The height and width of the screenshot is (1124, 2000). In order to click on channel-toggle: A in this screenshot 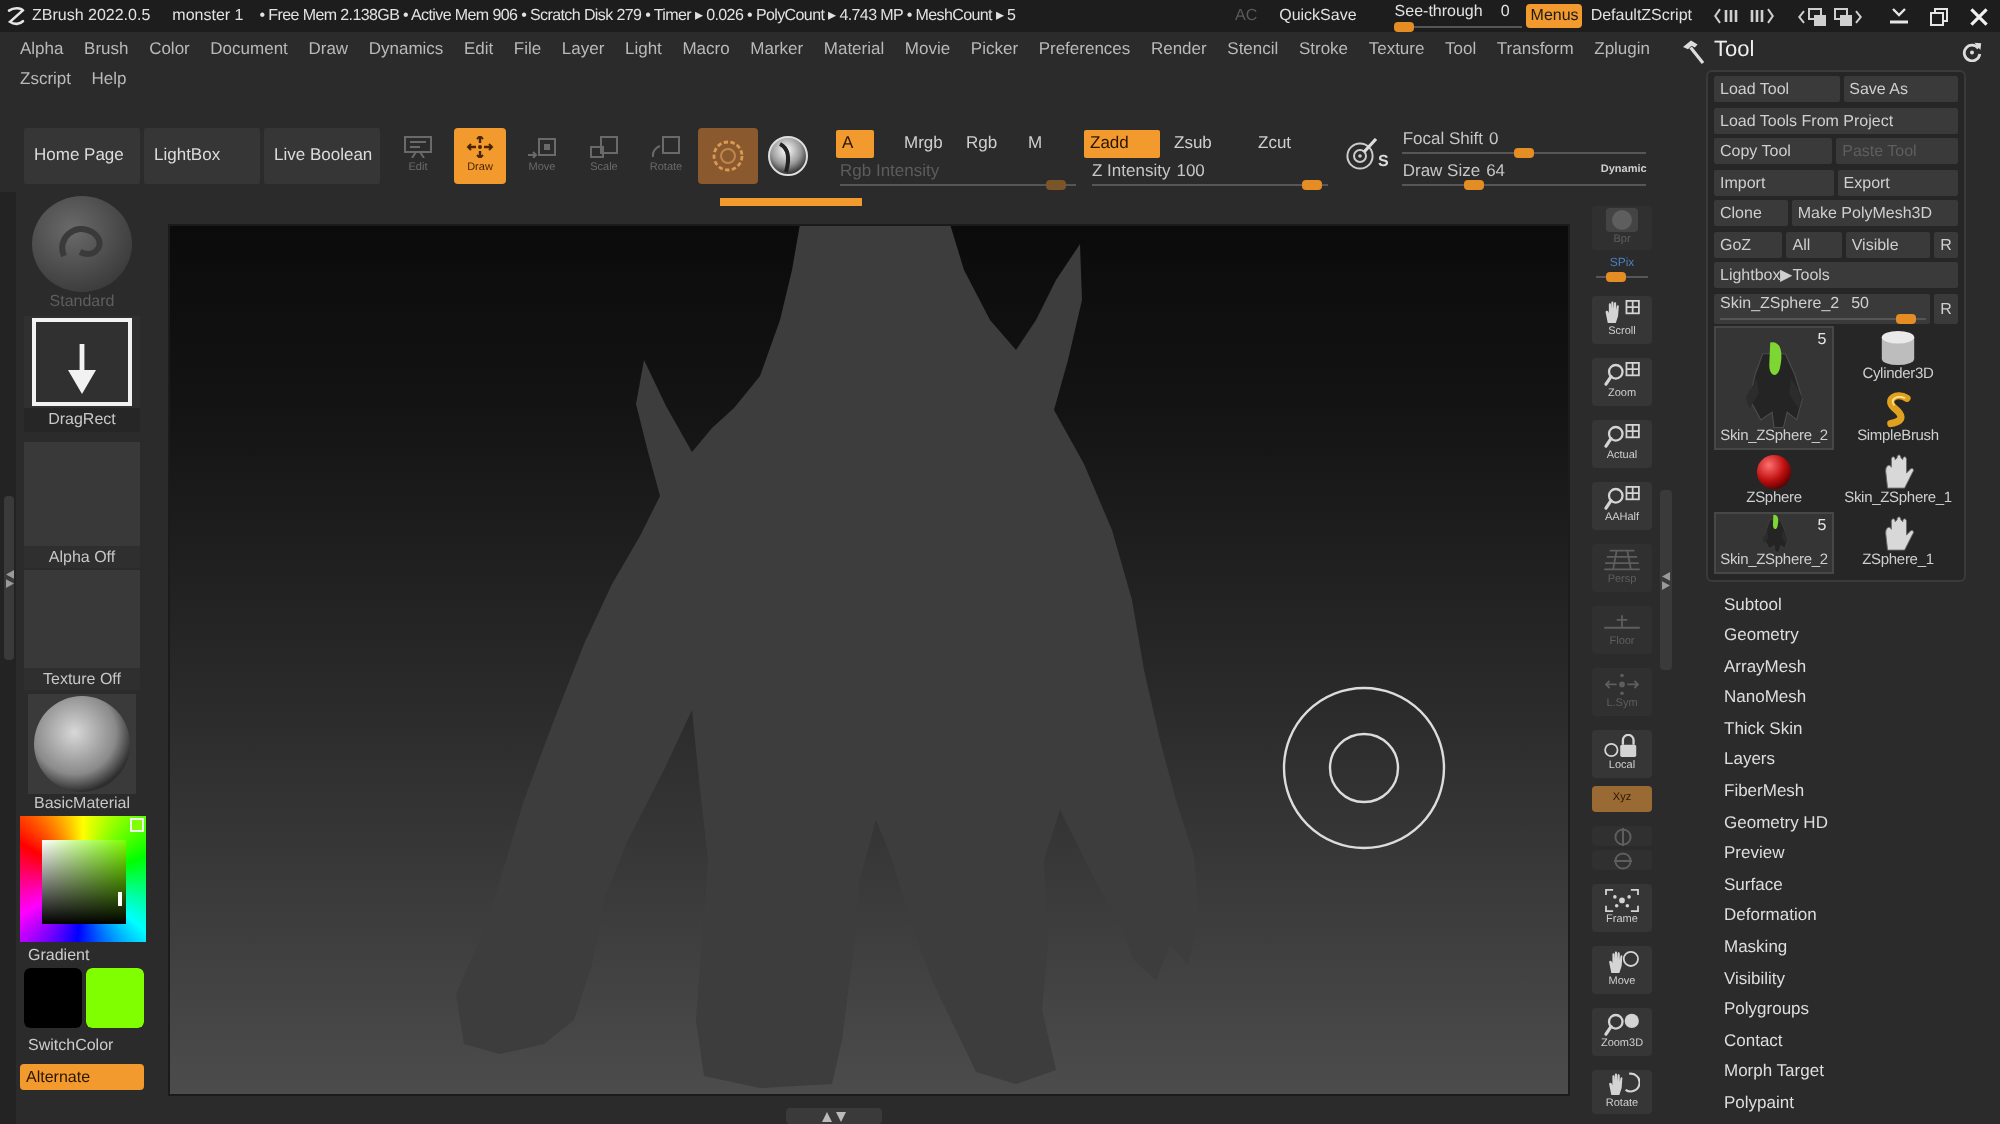, I will do `click(855, 143)`.